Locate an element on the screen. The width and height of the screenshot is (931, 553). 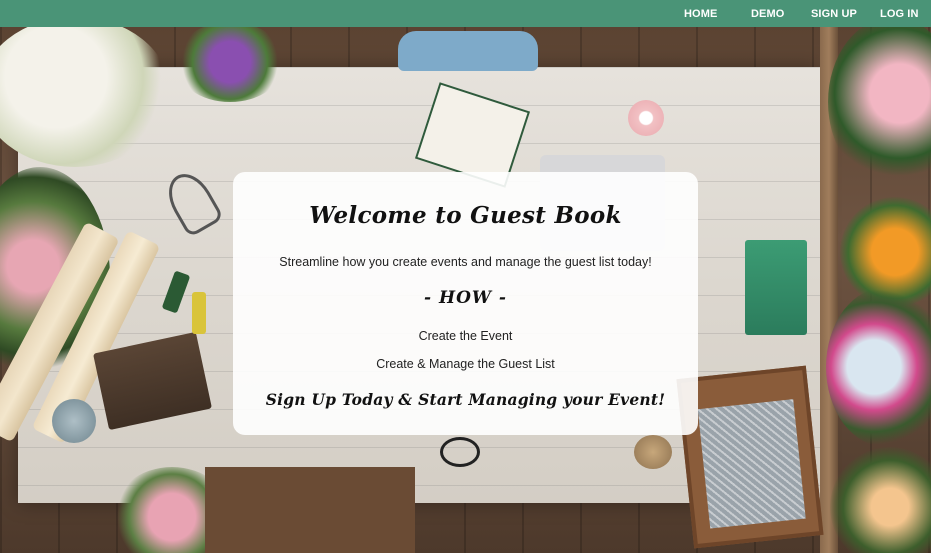
twine-roll is located at coordinates (653, 452).